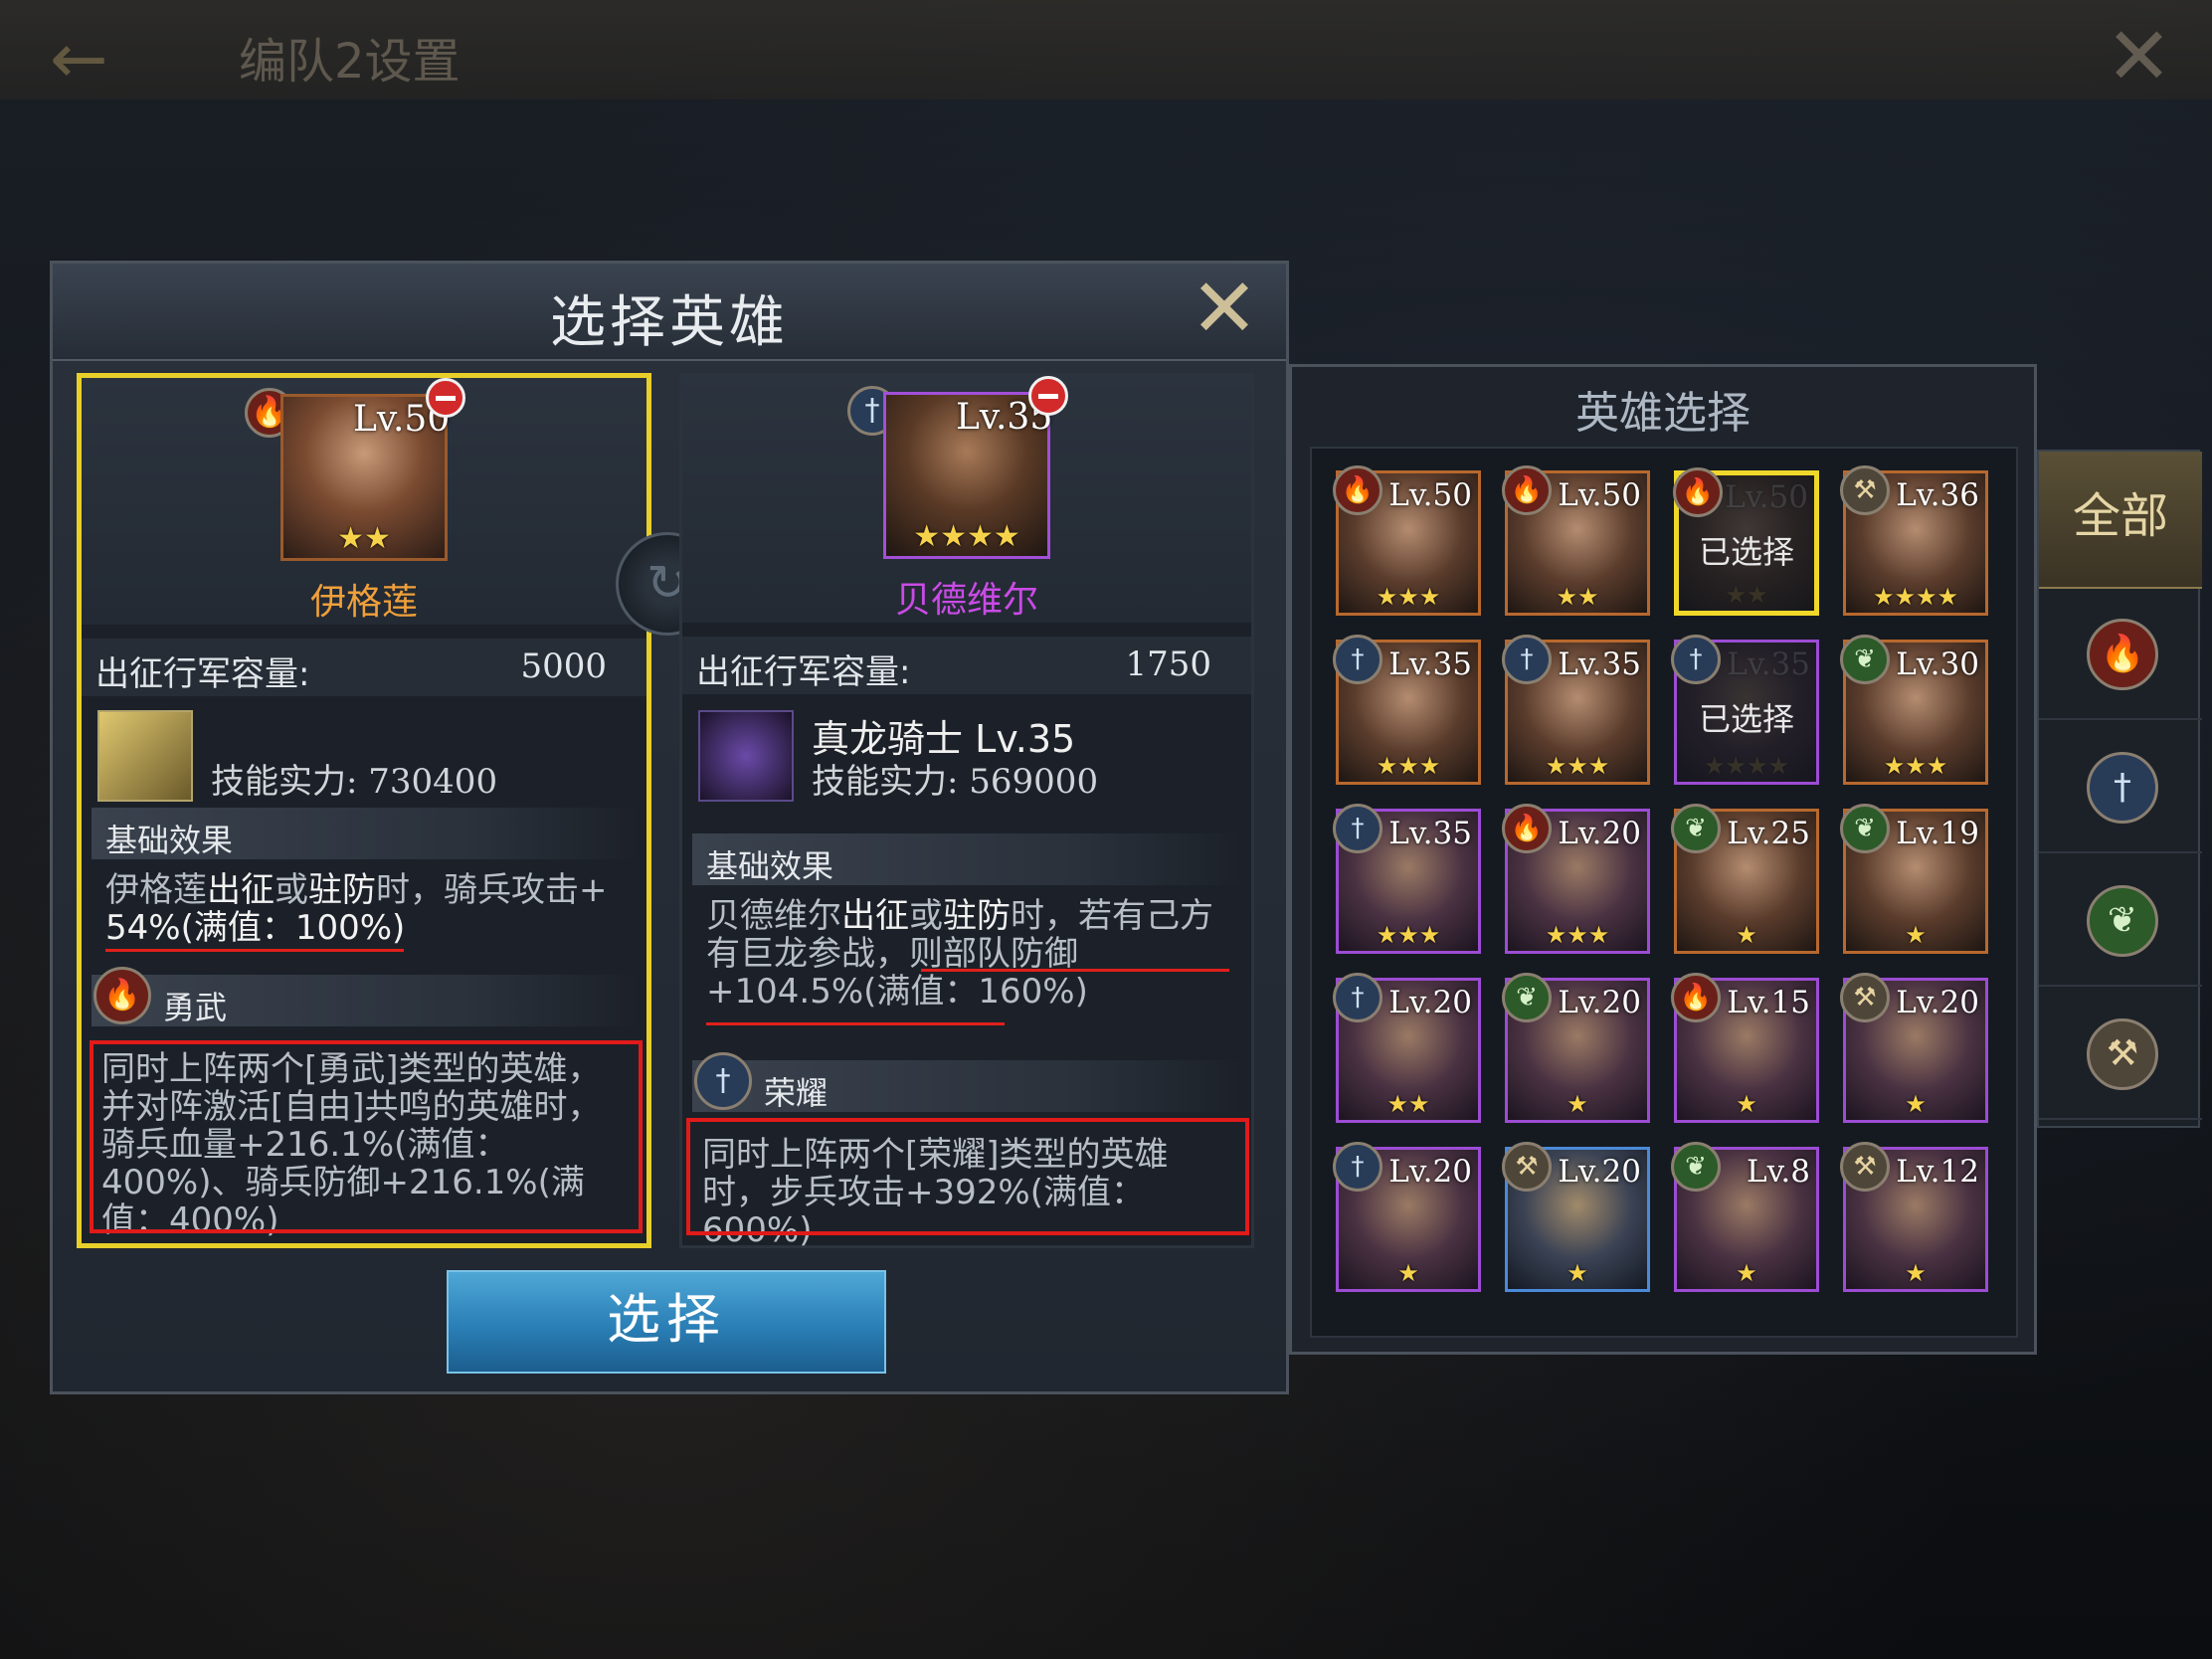 This screenshot has height=1659, width=2212. Describe the element at coordinates (1745, 710) in the screenshot. I see `hero-card: Lv.35★★★★已选择†` at that location.